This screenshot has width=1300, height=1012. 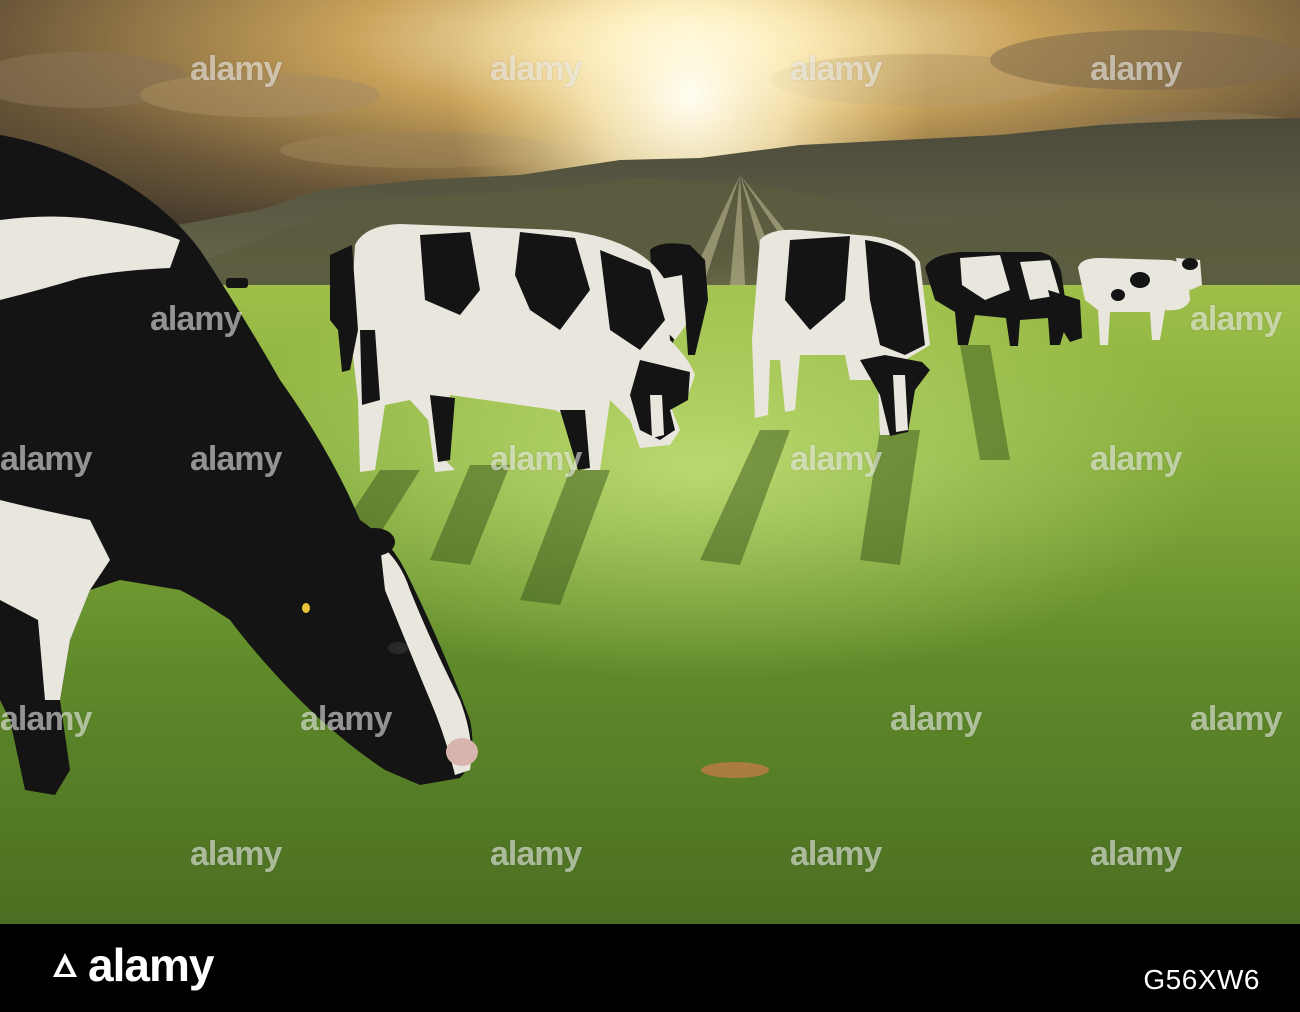 I want to click on brand-logo: alamy, so click(x=132, y=965).